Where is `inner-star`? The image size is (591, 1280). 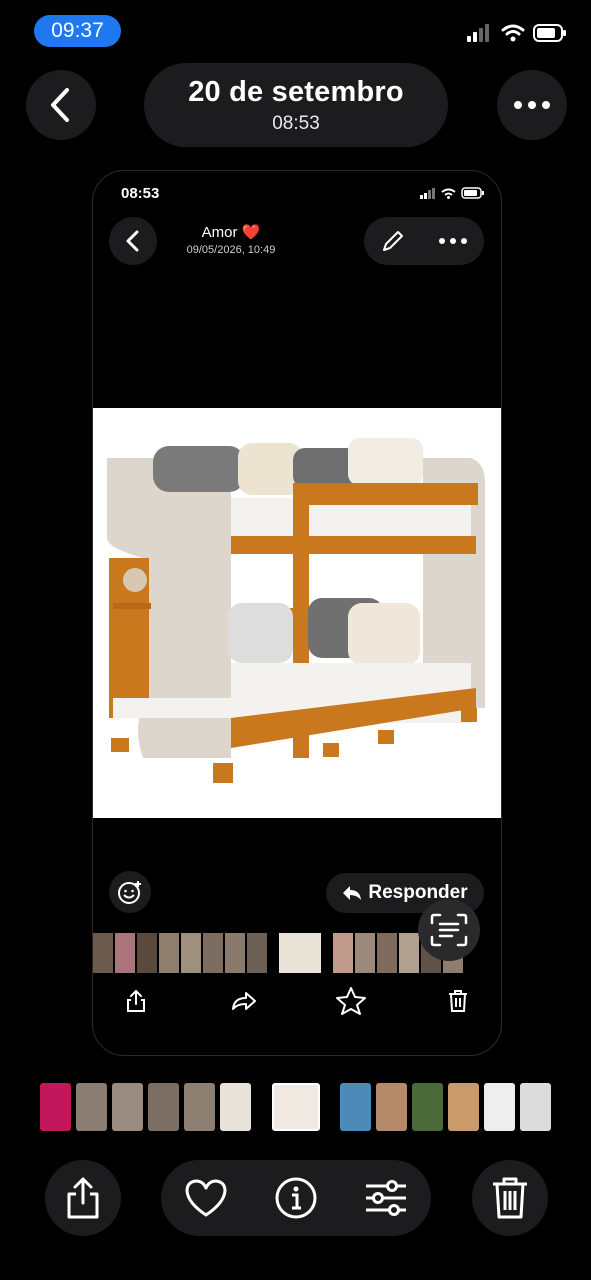
inner-star is located at coordinates (351, 1001).